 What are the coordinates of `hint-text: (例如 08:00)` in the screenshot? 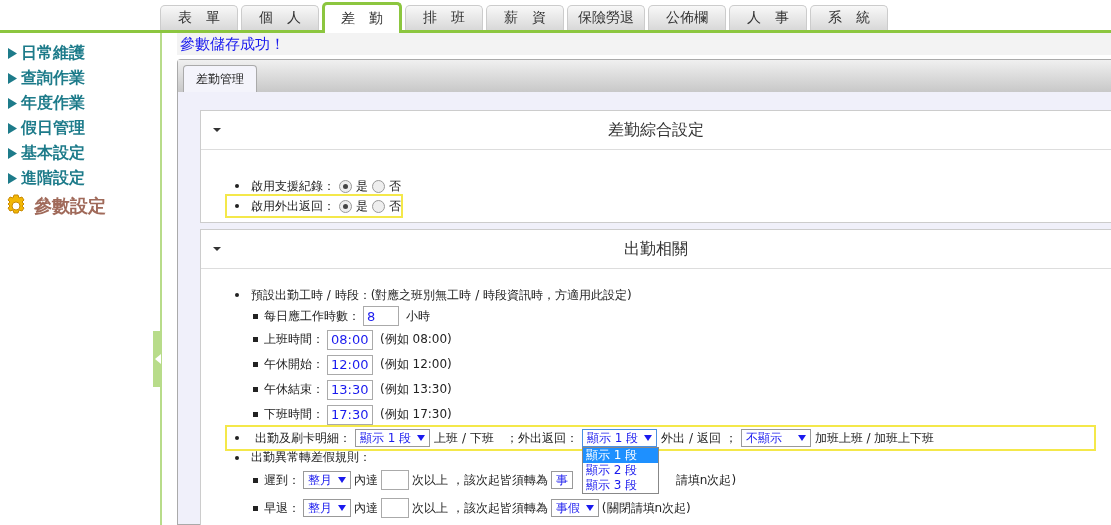 It's located at (416, 339).